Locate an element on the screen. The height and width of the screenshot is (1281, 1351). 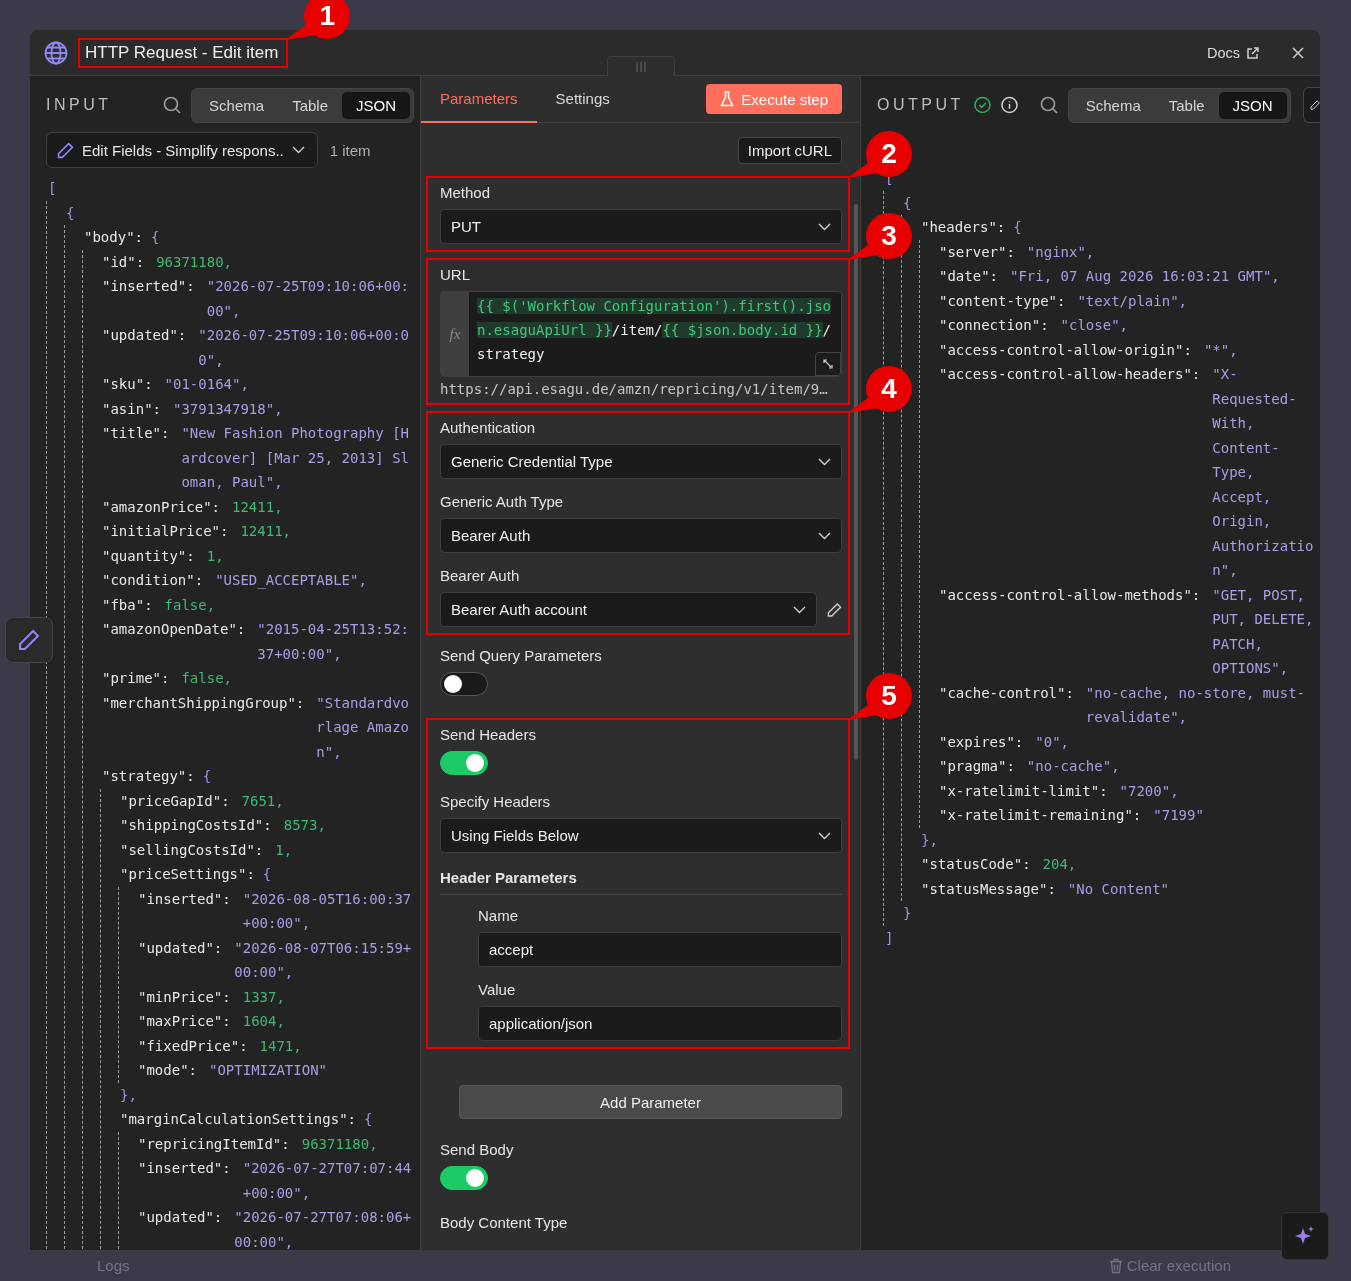
import-curl-button: Import cURL is located at coordinates (789, 150).